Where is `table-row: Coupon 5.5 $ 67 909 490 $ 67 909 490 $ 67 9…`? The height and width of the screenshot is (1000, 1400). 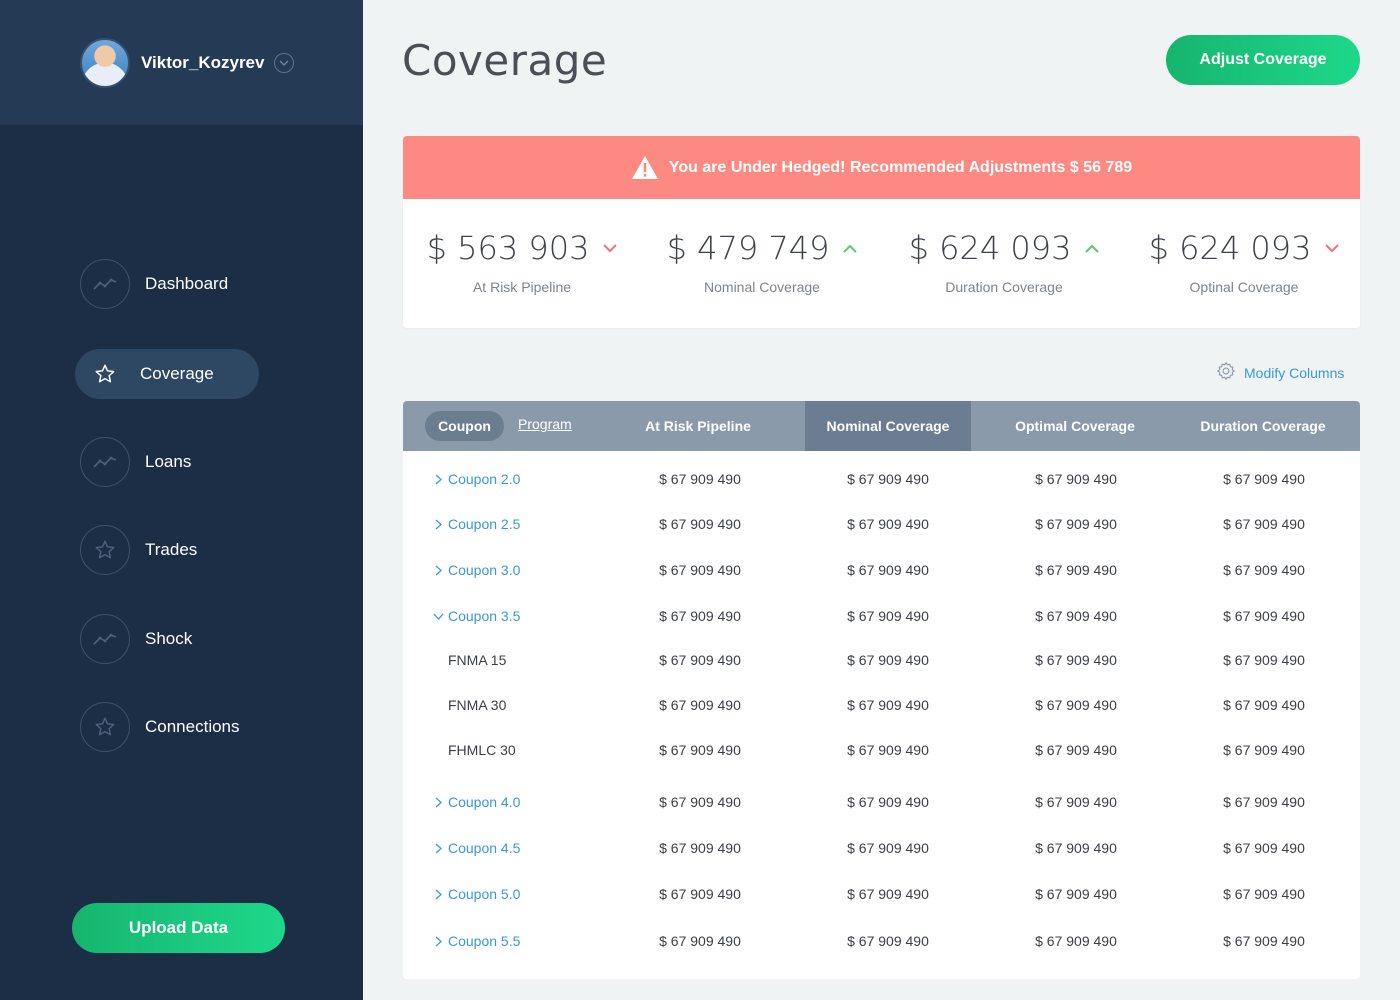 table-row: Coupon 5.5 $ 67 909 490 $ 67 909 490 $ 67 9… is located at coordinates (881, 941).